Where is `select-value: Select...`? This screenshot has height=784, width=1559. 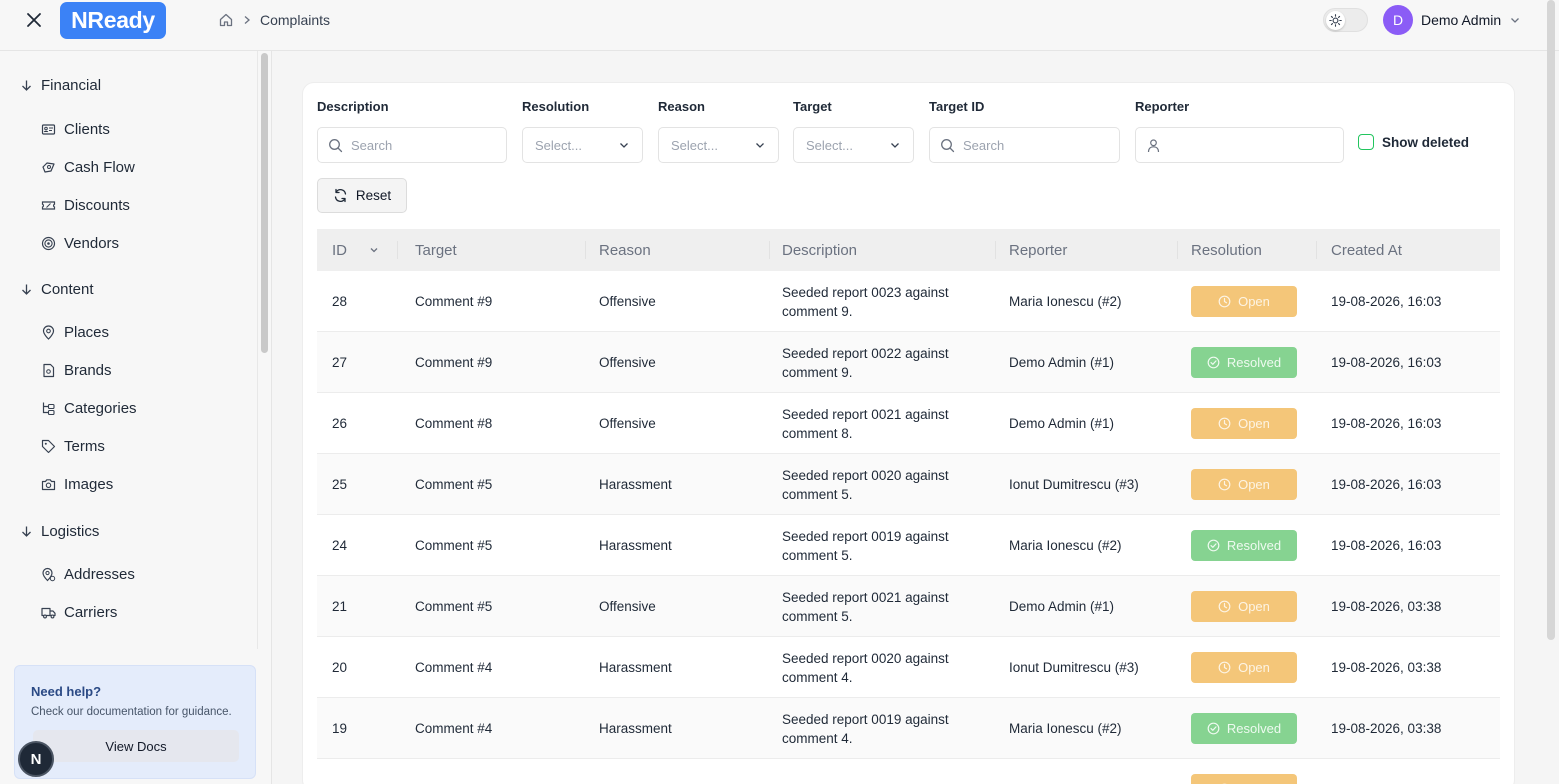
select-value: Select... is located at coordinates (558, 145).